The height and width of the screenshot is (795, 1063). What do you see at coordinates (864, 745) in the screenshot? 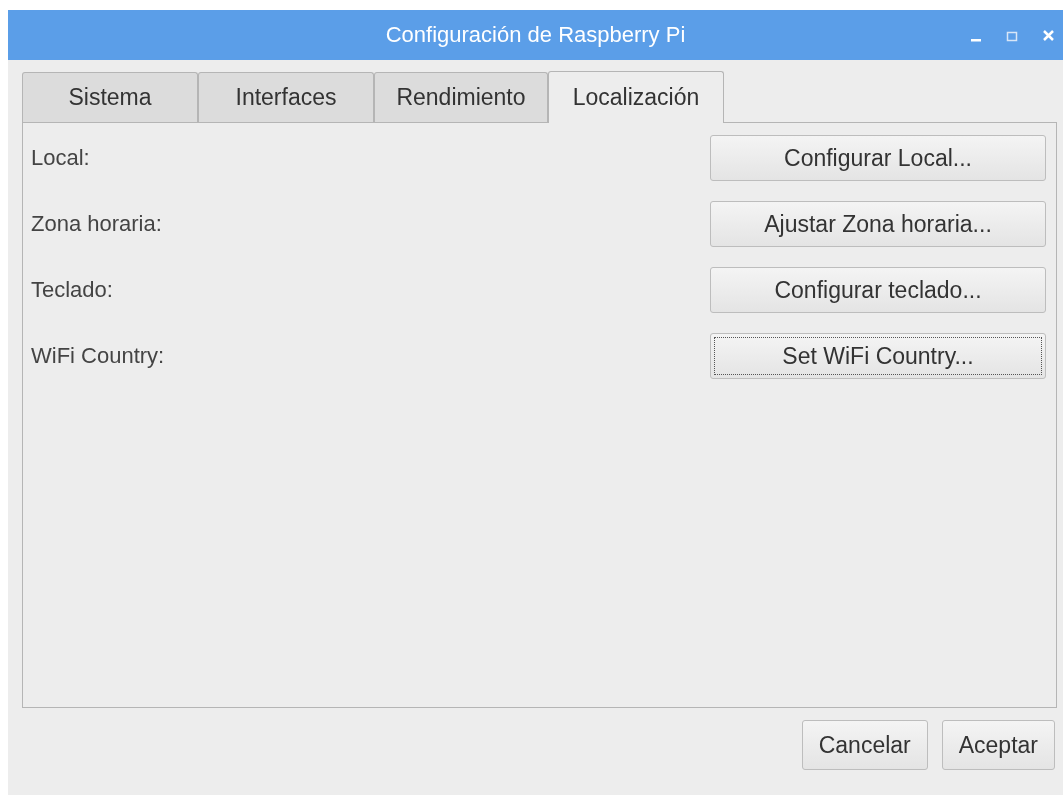
I see `dialog-button: Cancelar` at bounding box center [864, 745].